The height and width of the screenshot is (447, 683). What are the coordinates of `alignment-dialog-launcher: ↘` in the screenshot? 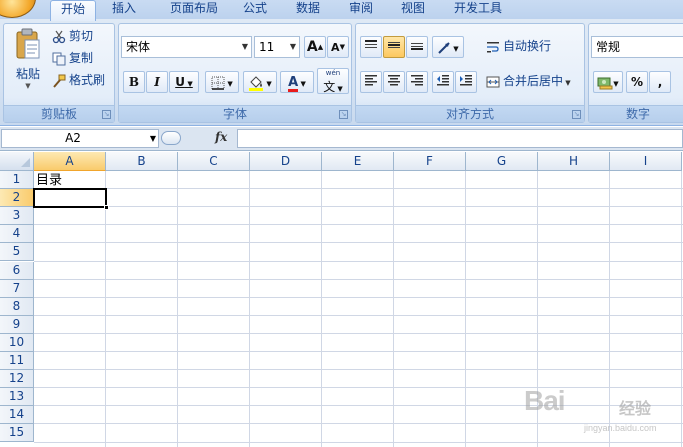 It's located at (576, 114).